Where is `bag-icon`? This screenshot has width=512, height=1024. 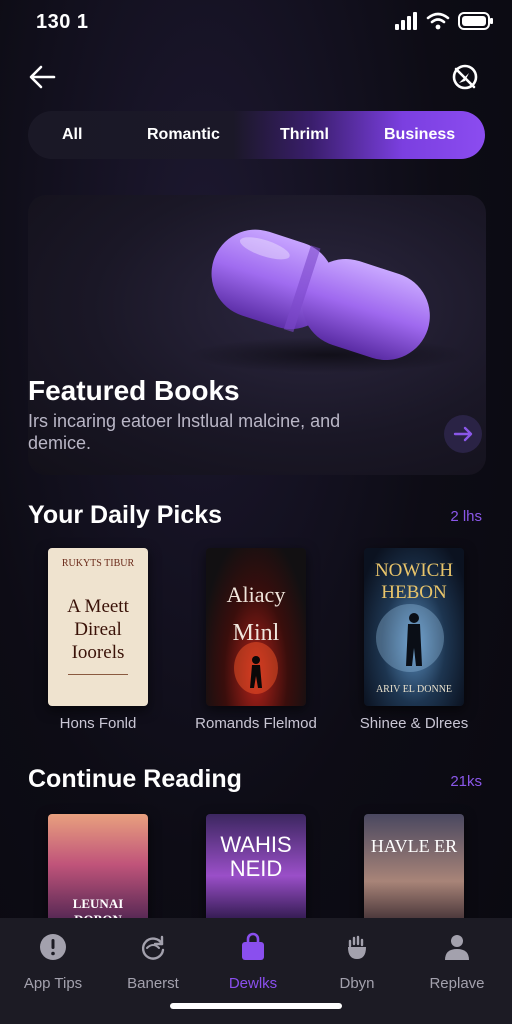 bag-icon is located at coordinates (253, 946).